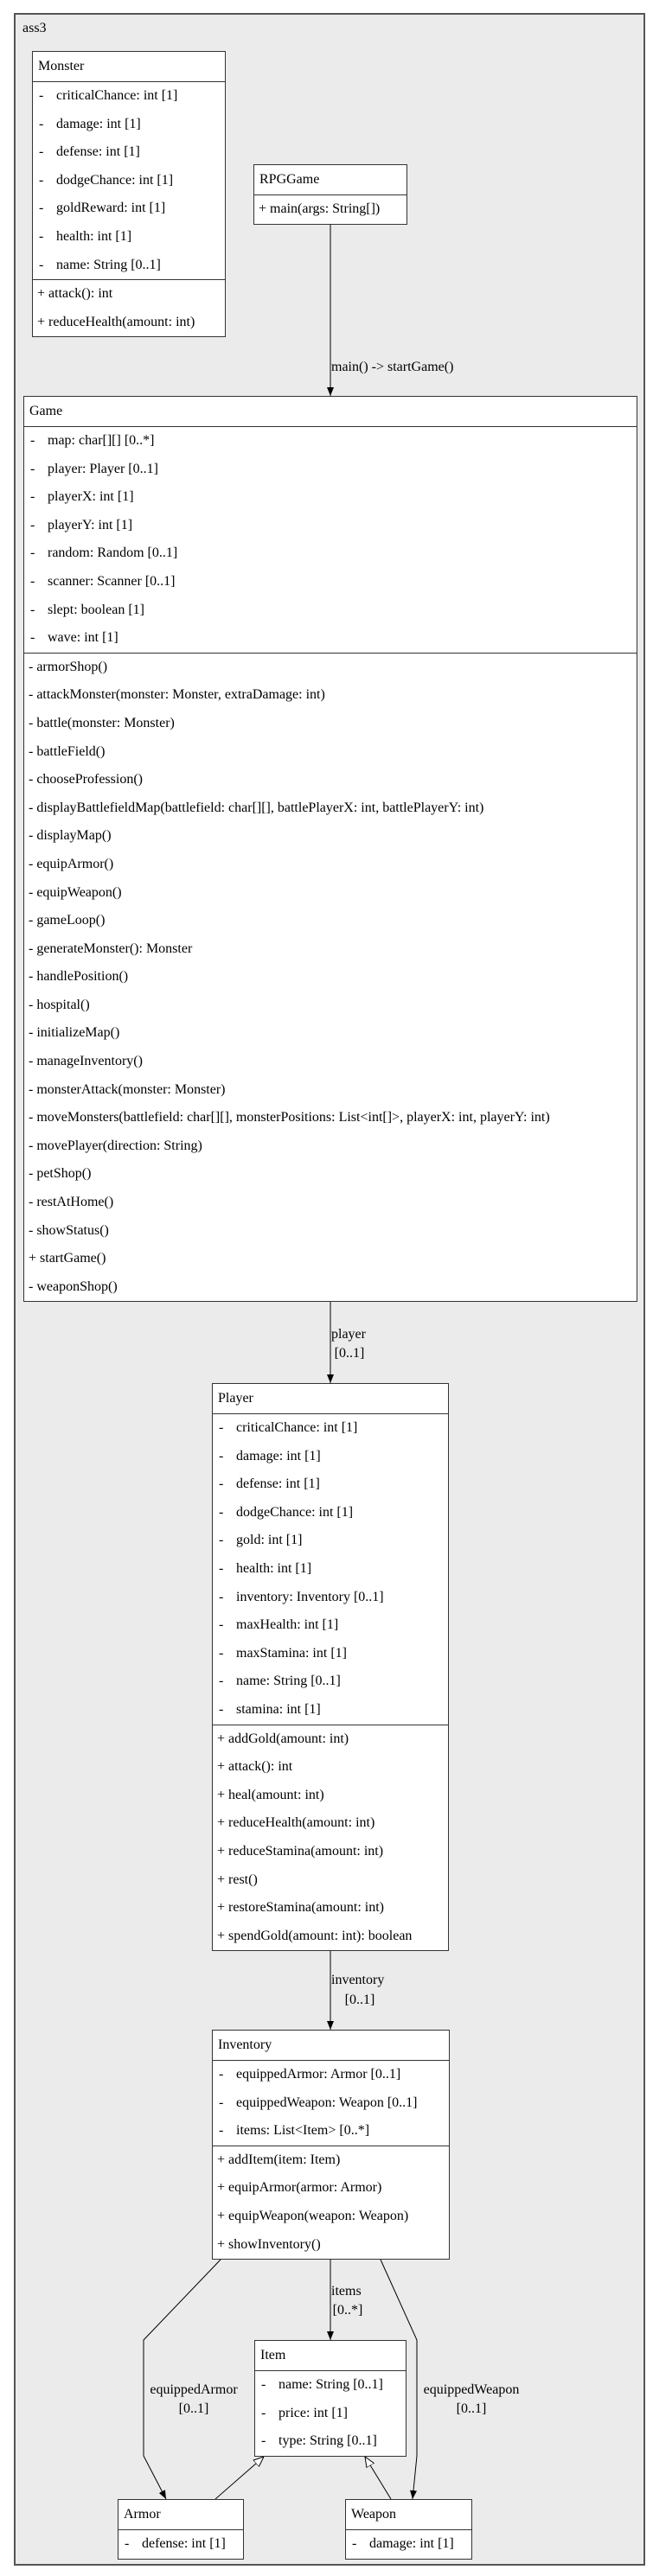 The height and width of the screenshot is (2576, 653). Describe the element at coordinates (330, 2441) in the screenshot. I see `attribute-row: - type: String [0..1]` at that location.